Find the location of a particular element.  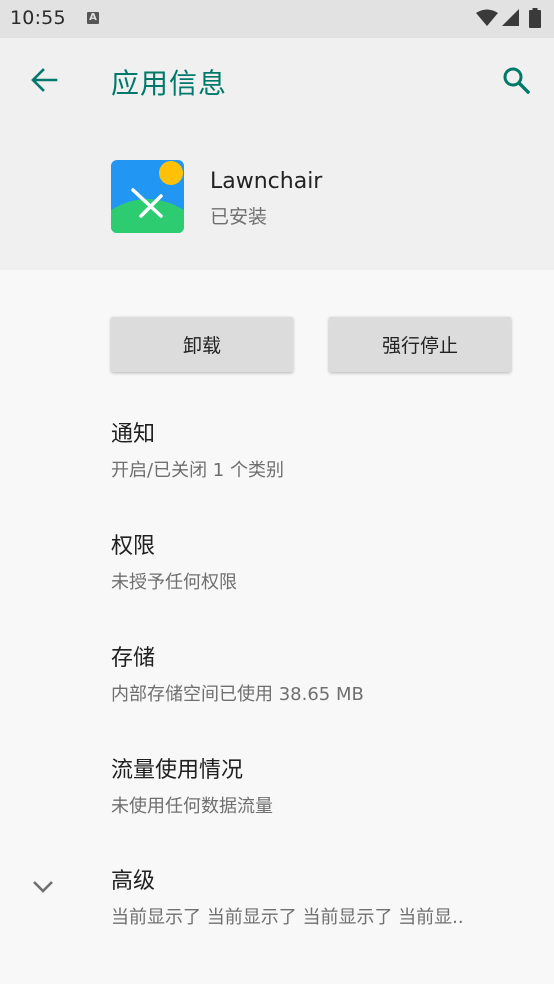

advanced-item: 高级 当前显示了 当前显示了 当前显示了 当前显.. is located at coordinates (326, 896).